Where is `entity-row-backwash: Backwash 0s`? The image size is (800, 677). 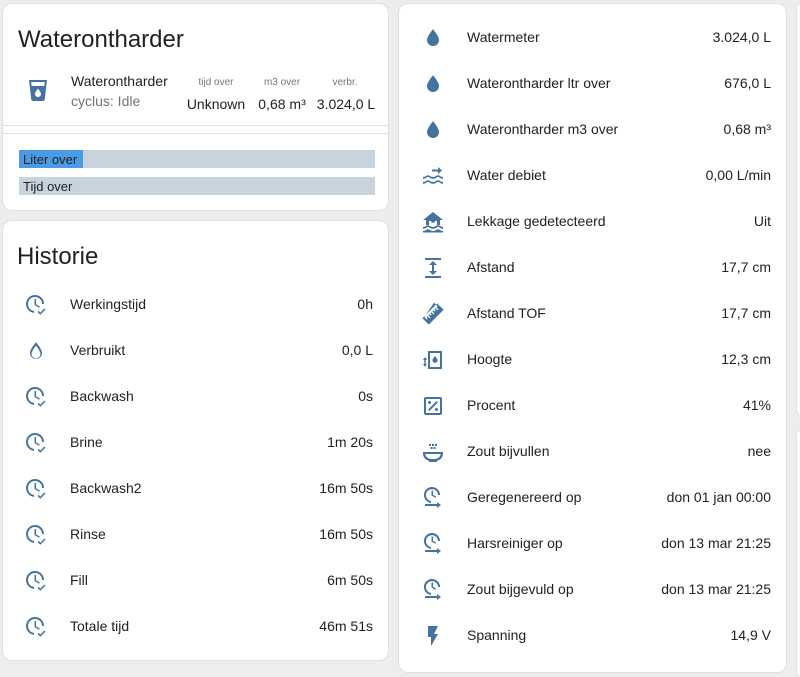 entity-row-backwash: Backwash 0s is located at coordinates (195, 397).